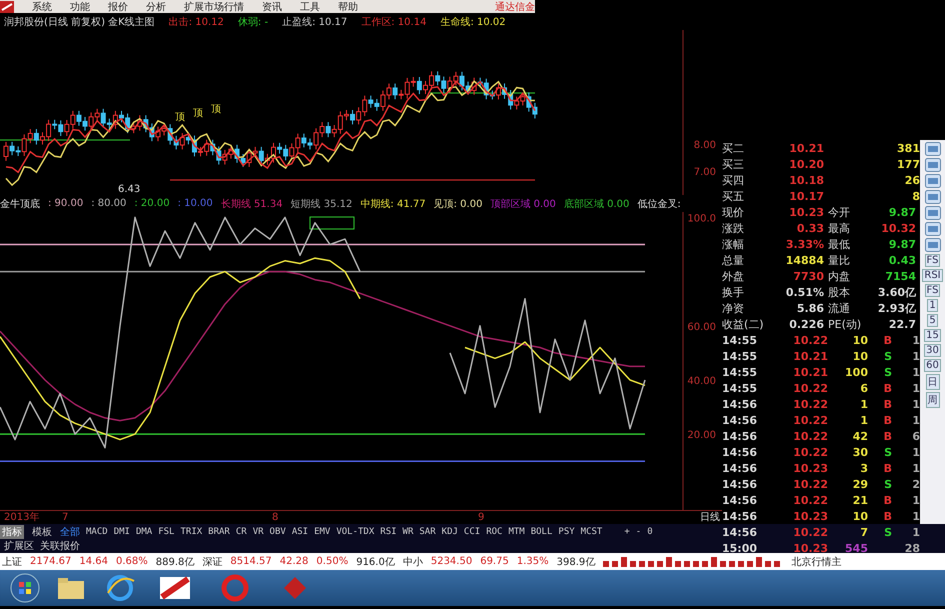  Describe the element at coordinates (932, 335) in the screenshot. I see `toolbar-button: 15` at that location.